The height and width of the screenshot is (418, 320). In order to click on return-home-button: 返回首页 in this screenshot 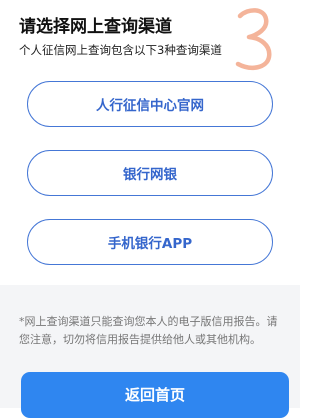, I will do `click(155, 395)`.